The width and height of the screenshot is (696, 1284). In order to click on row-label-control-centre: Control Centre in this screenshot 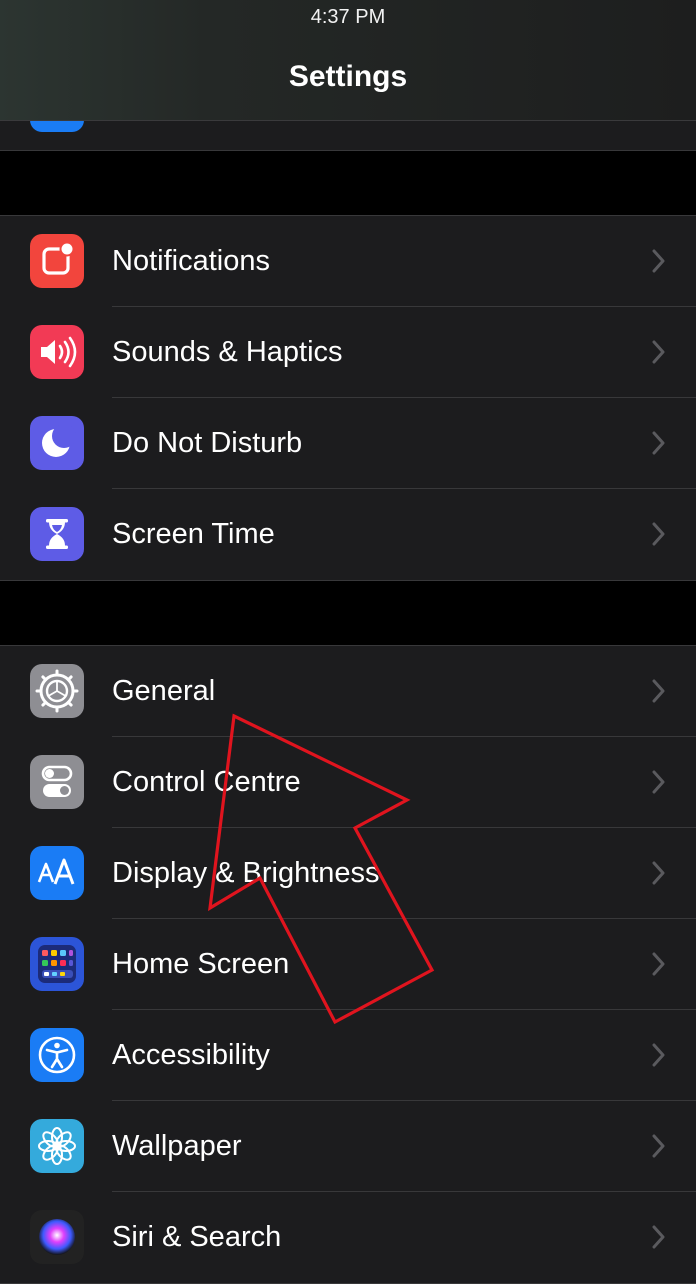, I will do `click(206, 782)`.